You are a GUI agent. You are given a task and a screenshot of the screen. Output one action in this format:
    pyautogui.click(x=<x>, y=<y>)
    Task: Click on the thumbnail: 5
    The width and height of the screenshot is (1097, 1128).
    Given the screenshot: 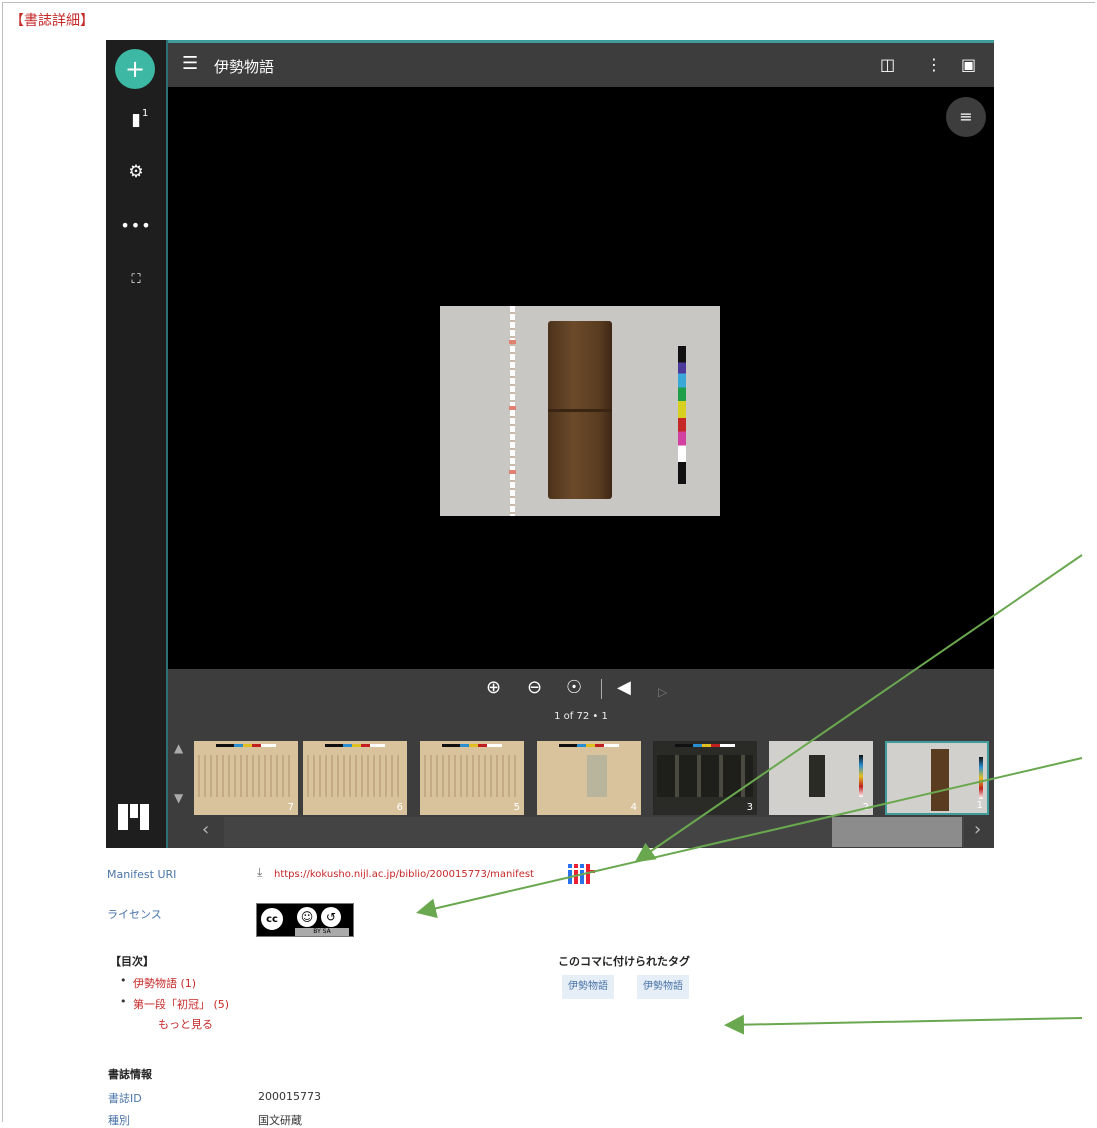 What is the action you would take?
    pyautogui.click(x=472, y=778)
    